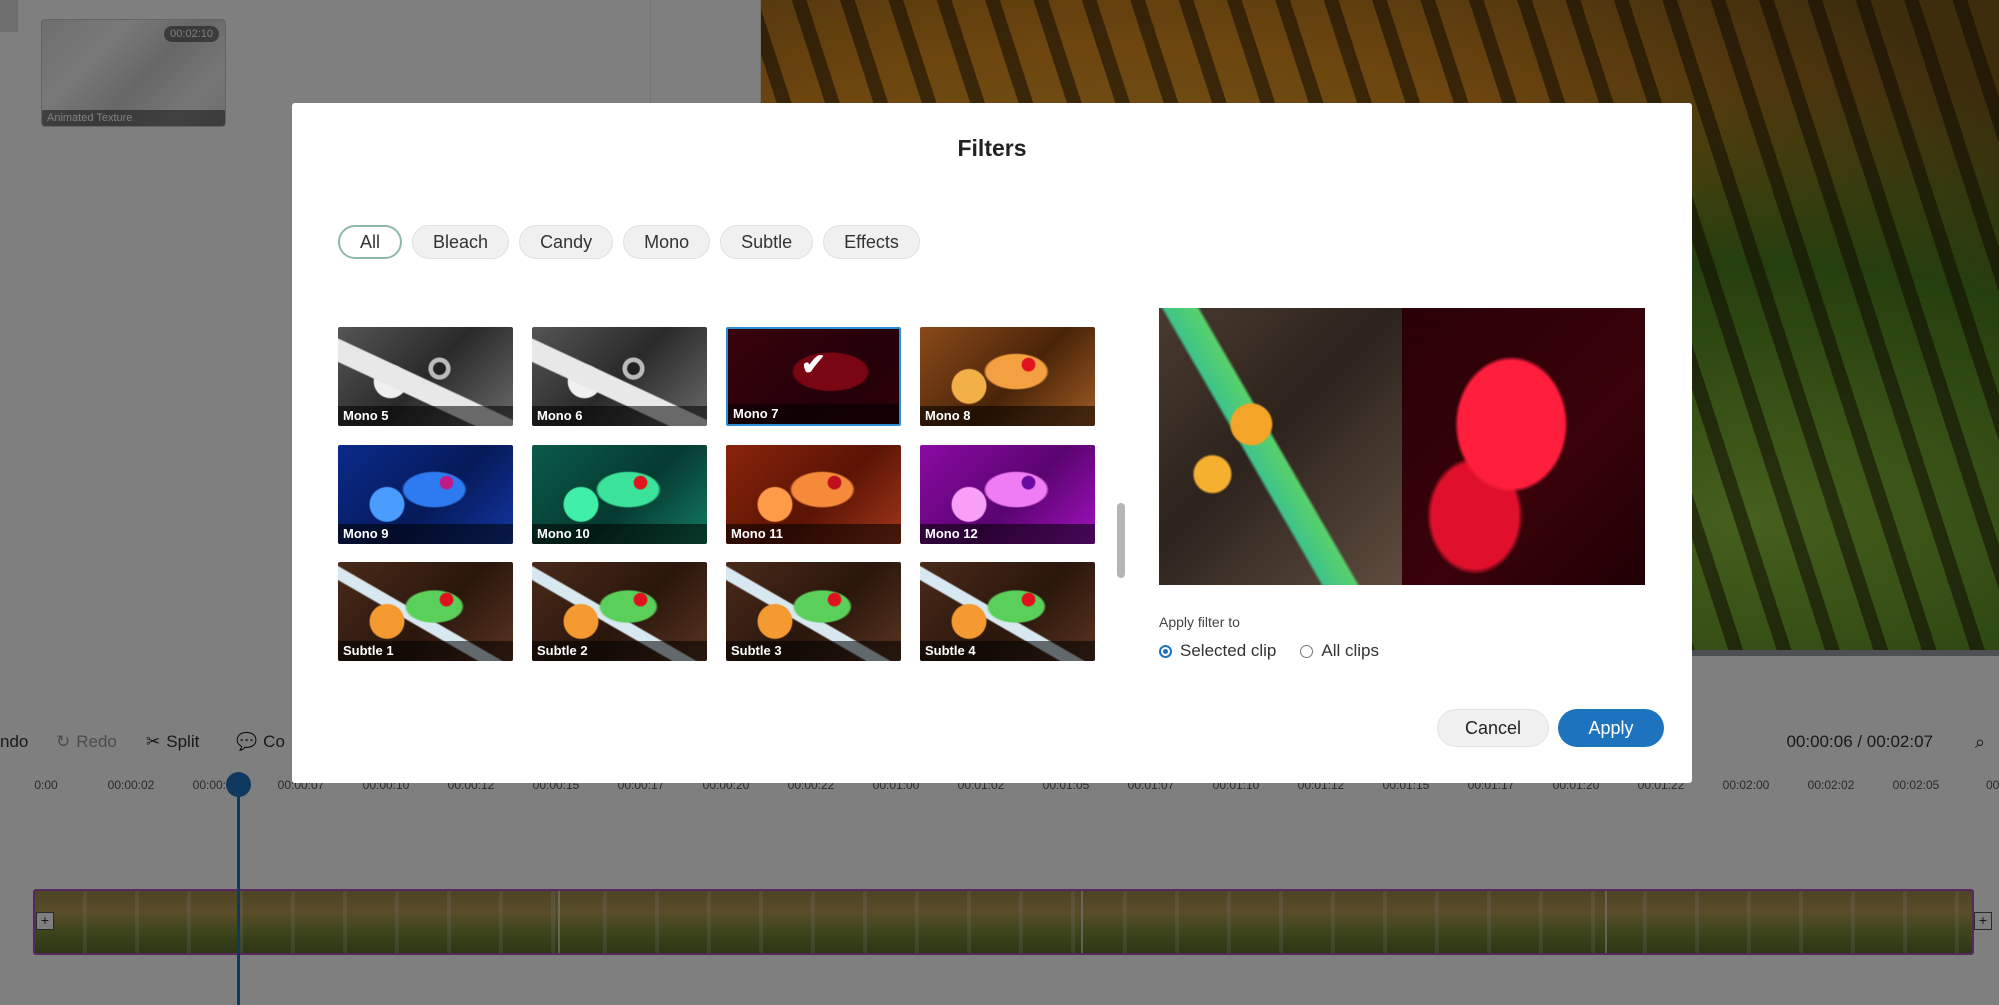 Image resolution: width=1999 pixels, height=1005 pixels. I want to click on dialog-title: Filters, so click(992, 148).